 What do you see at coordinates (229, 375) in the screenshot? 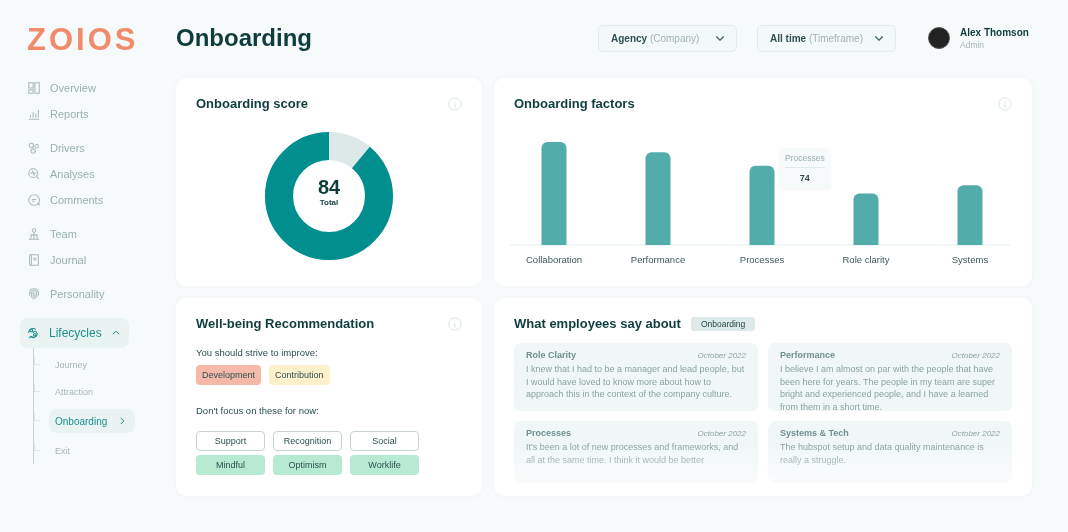
I see `tag: Development` at bounding box center [229, 375].